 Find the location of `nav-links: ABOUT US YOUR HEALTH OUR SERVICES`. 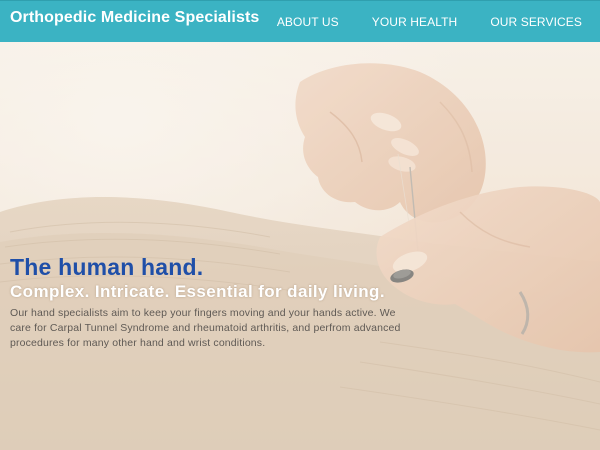

nav-links: ABOUT US YOUR HEALTH OUR SERVICES is located at coordinates (438, 22).